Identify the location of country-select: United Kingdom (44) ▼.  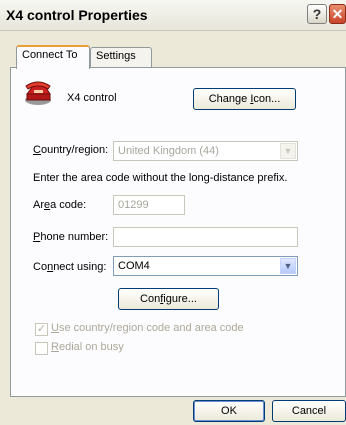
(205, 151).